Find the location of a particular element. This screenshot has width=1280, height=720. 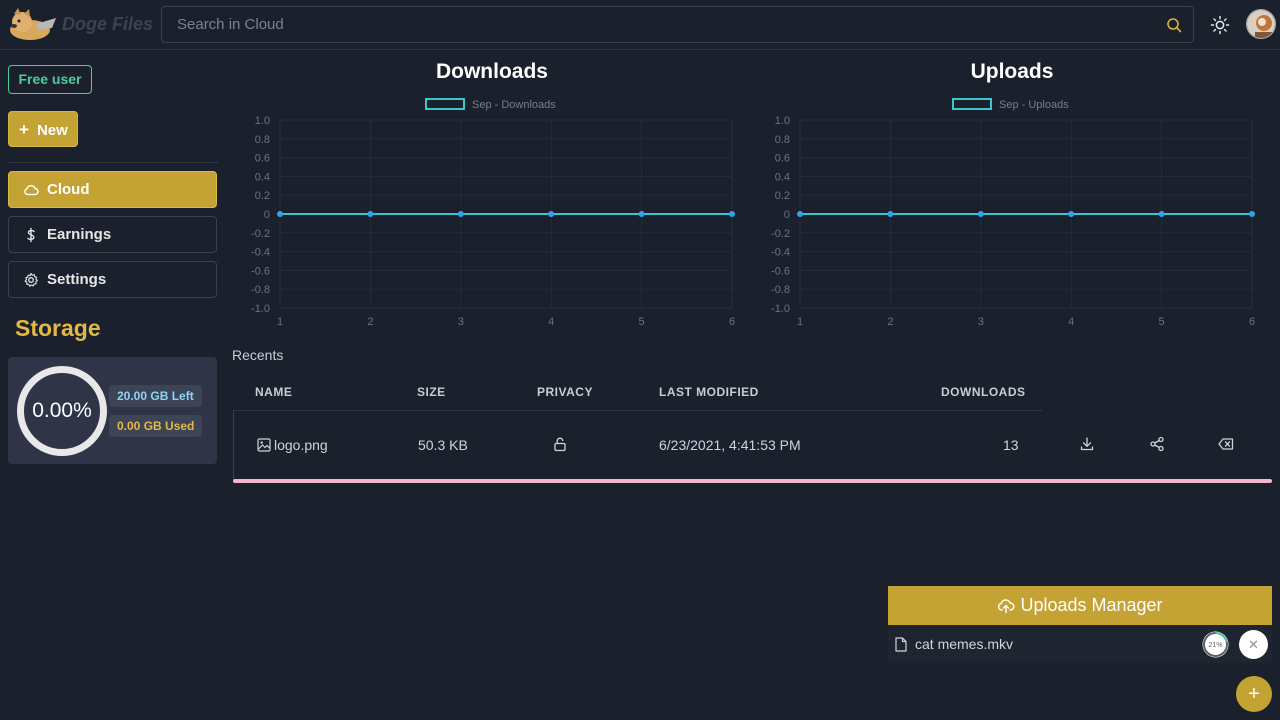

downloads-legend: Sep - Downloads is located at coordinates (490, 104).